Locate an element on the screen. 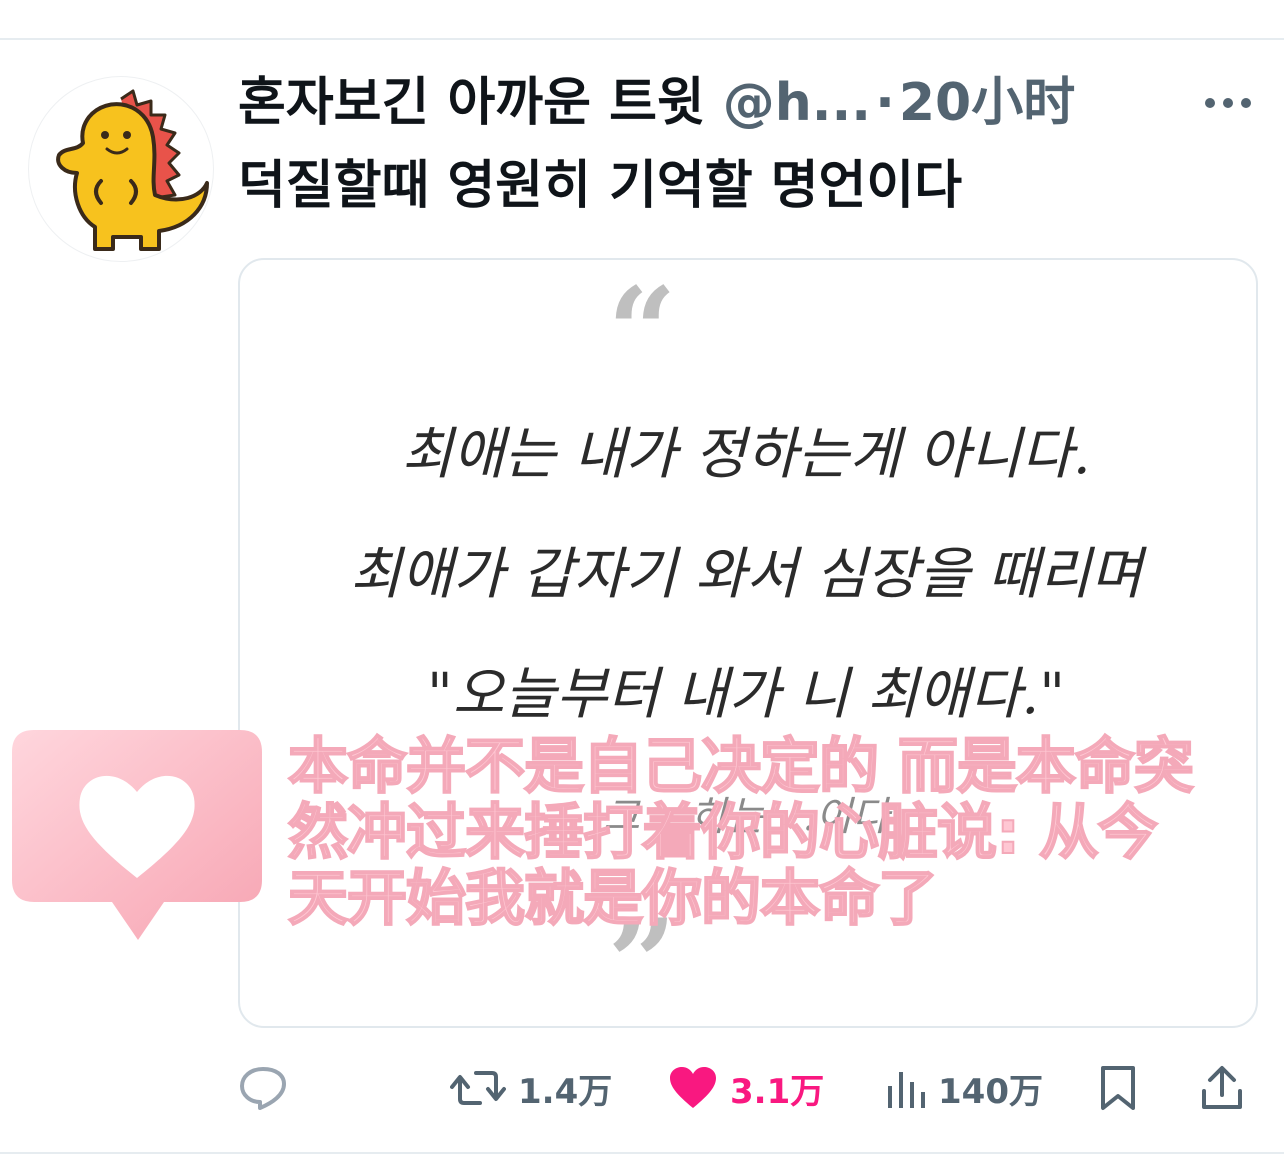  heart-filled-icon is located at coordinates (693, 1087).